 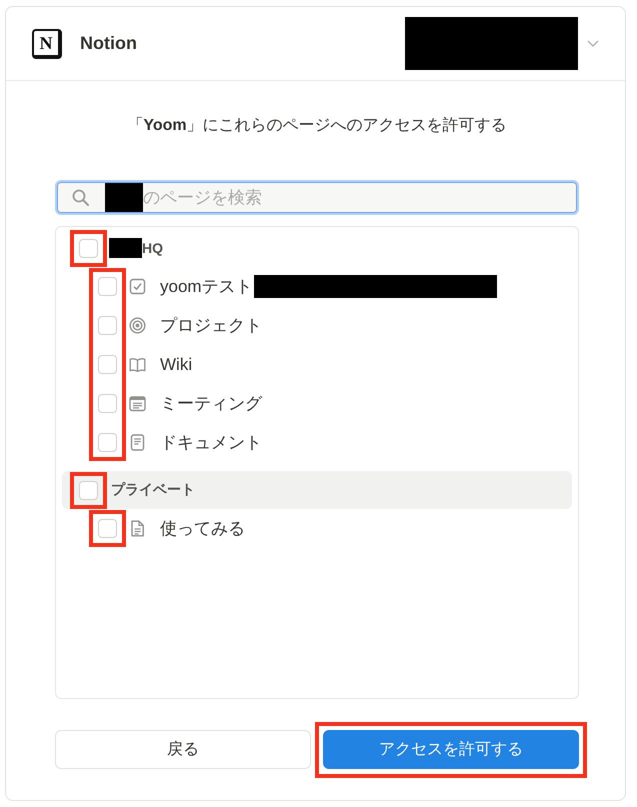 What do you see at coordinates (80, 197) in the screenshot?
I see `search-icon` at bounding box center [80, 197].